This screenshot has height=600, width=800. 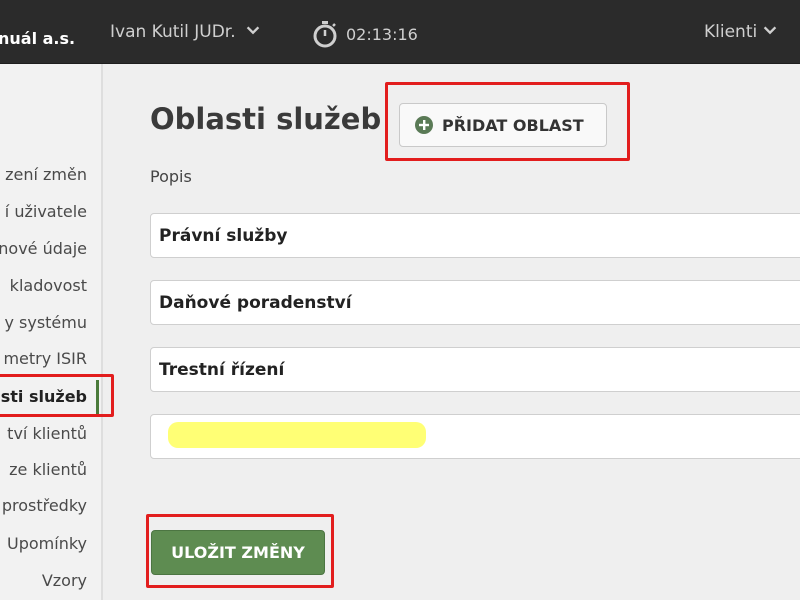 What do you see at coordinates (46, 212) in the screenshot?
I see `sidebar-item-users: í uživatele` at bounding box center [46, 212].